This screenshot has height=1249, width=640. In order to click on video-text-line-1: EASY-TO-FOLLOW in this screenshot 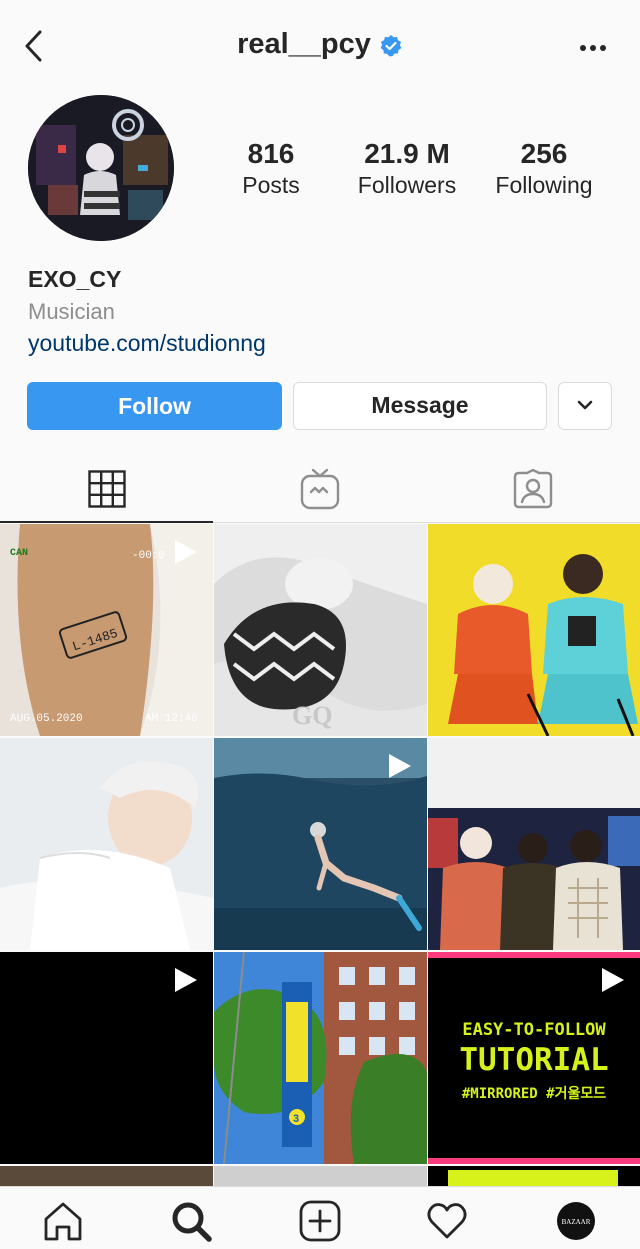, I will do `click(534, 1030)`.